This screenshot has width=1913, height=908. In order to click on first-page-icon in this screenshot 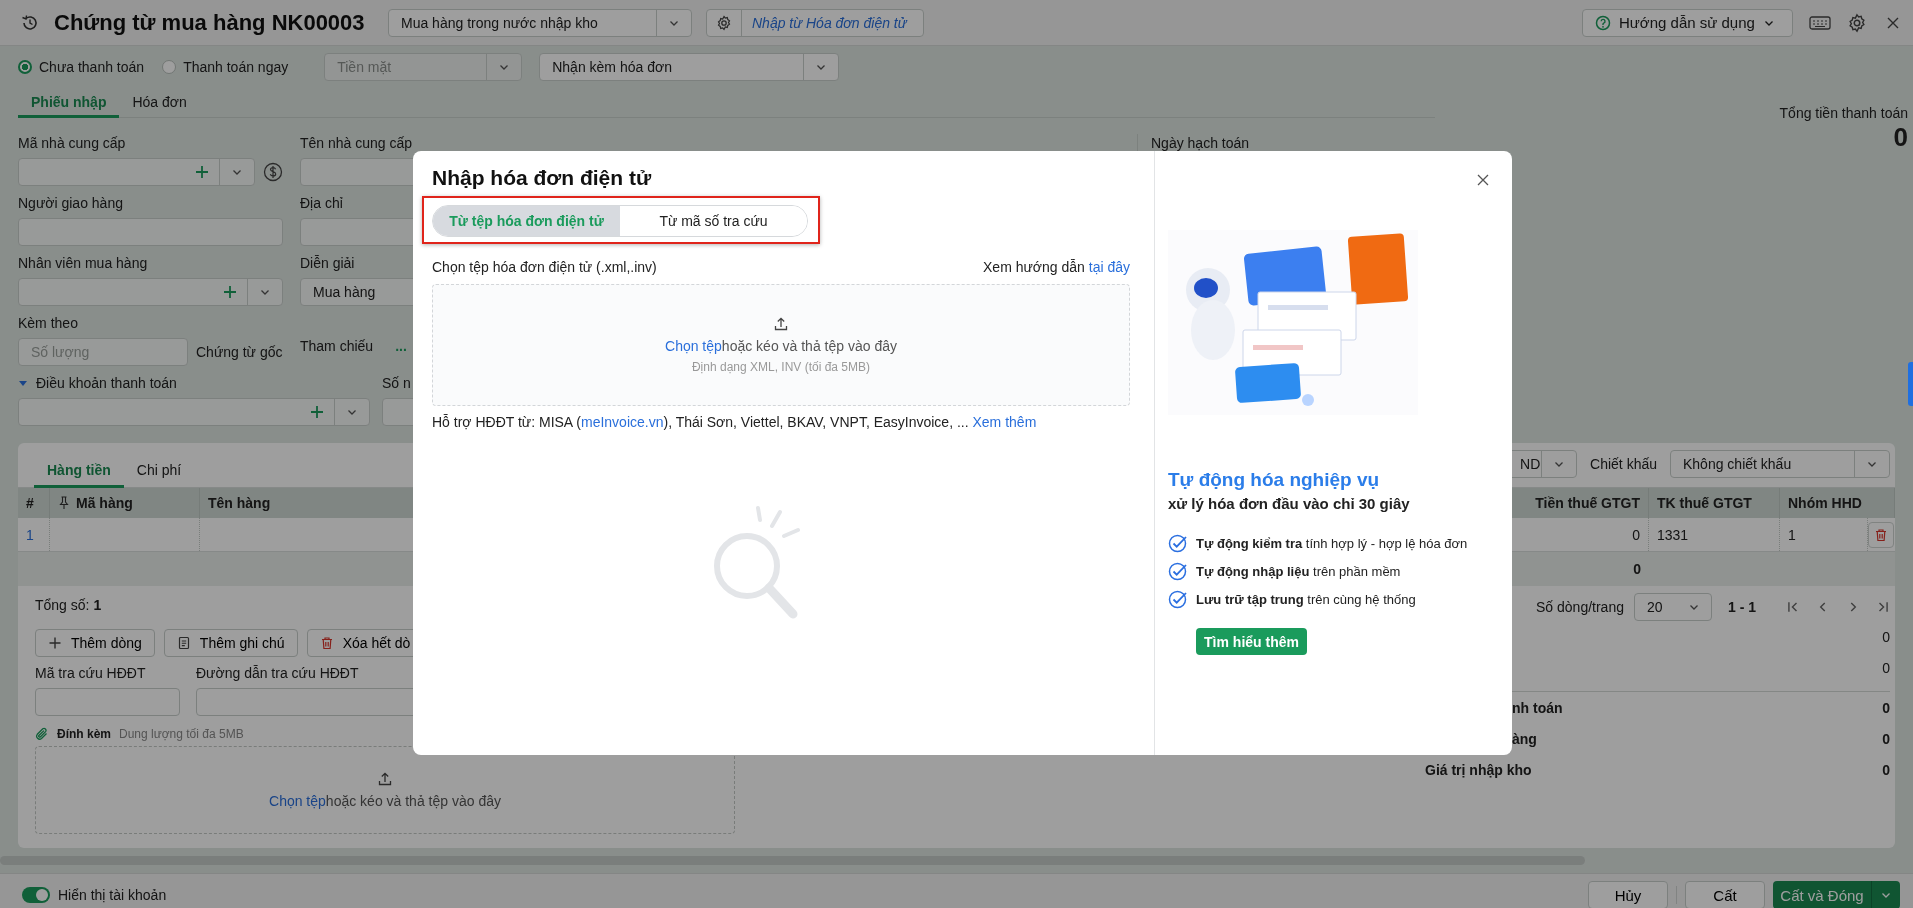, I will do `click(1793, 607)`.